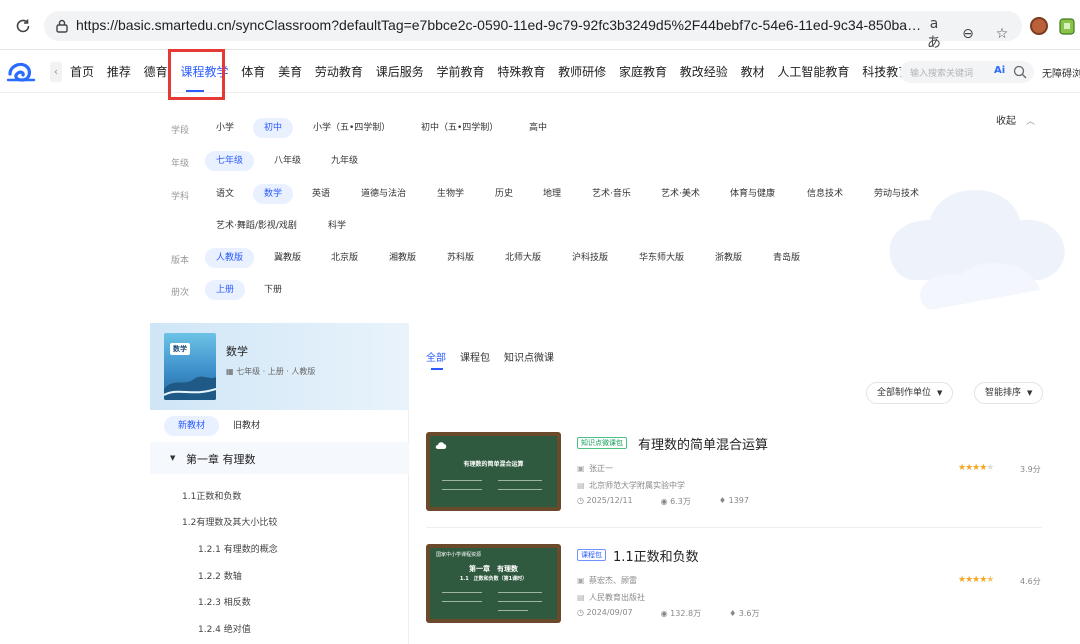 This screenshot has height=644, width=1080. I want to click on nav-item-sports: 体育, so click(253, 71).